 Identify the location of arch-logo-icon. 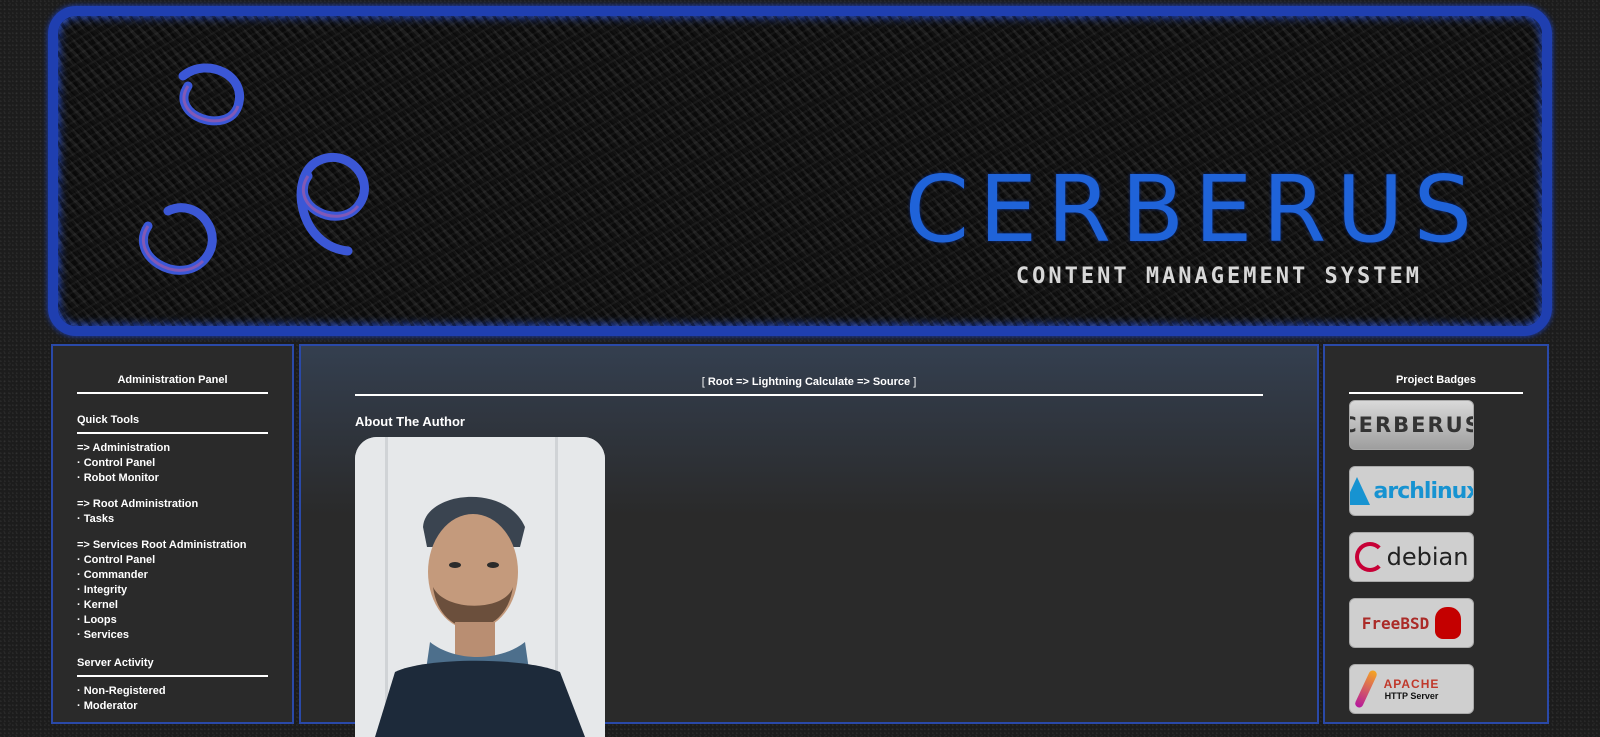
(1360, 491).